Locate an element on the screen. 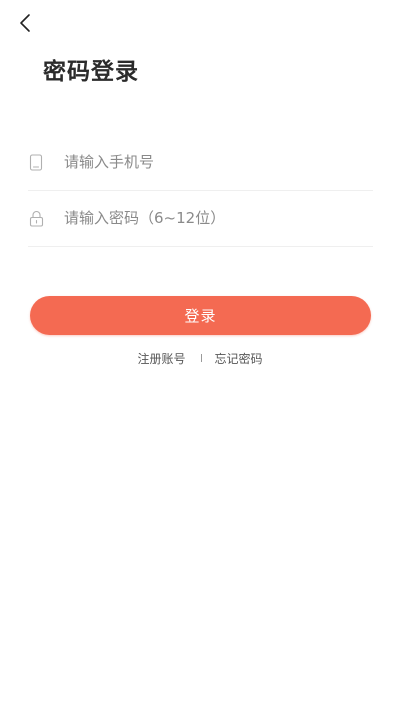 The height and width of the screenshot is (710, 400). password-field is located at coordinates (200, 218).